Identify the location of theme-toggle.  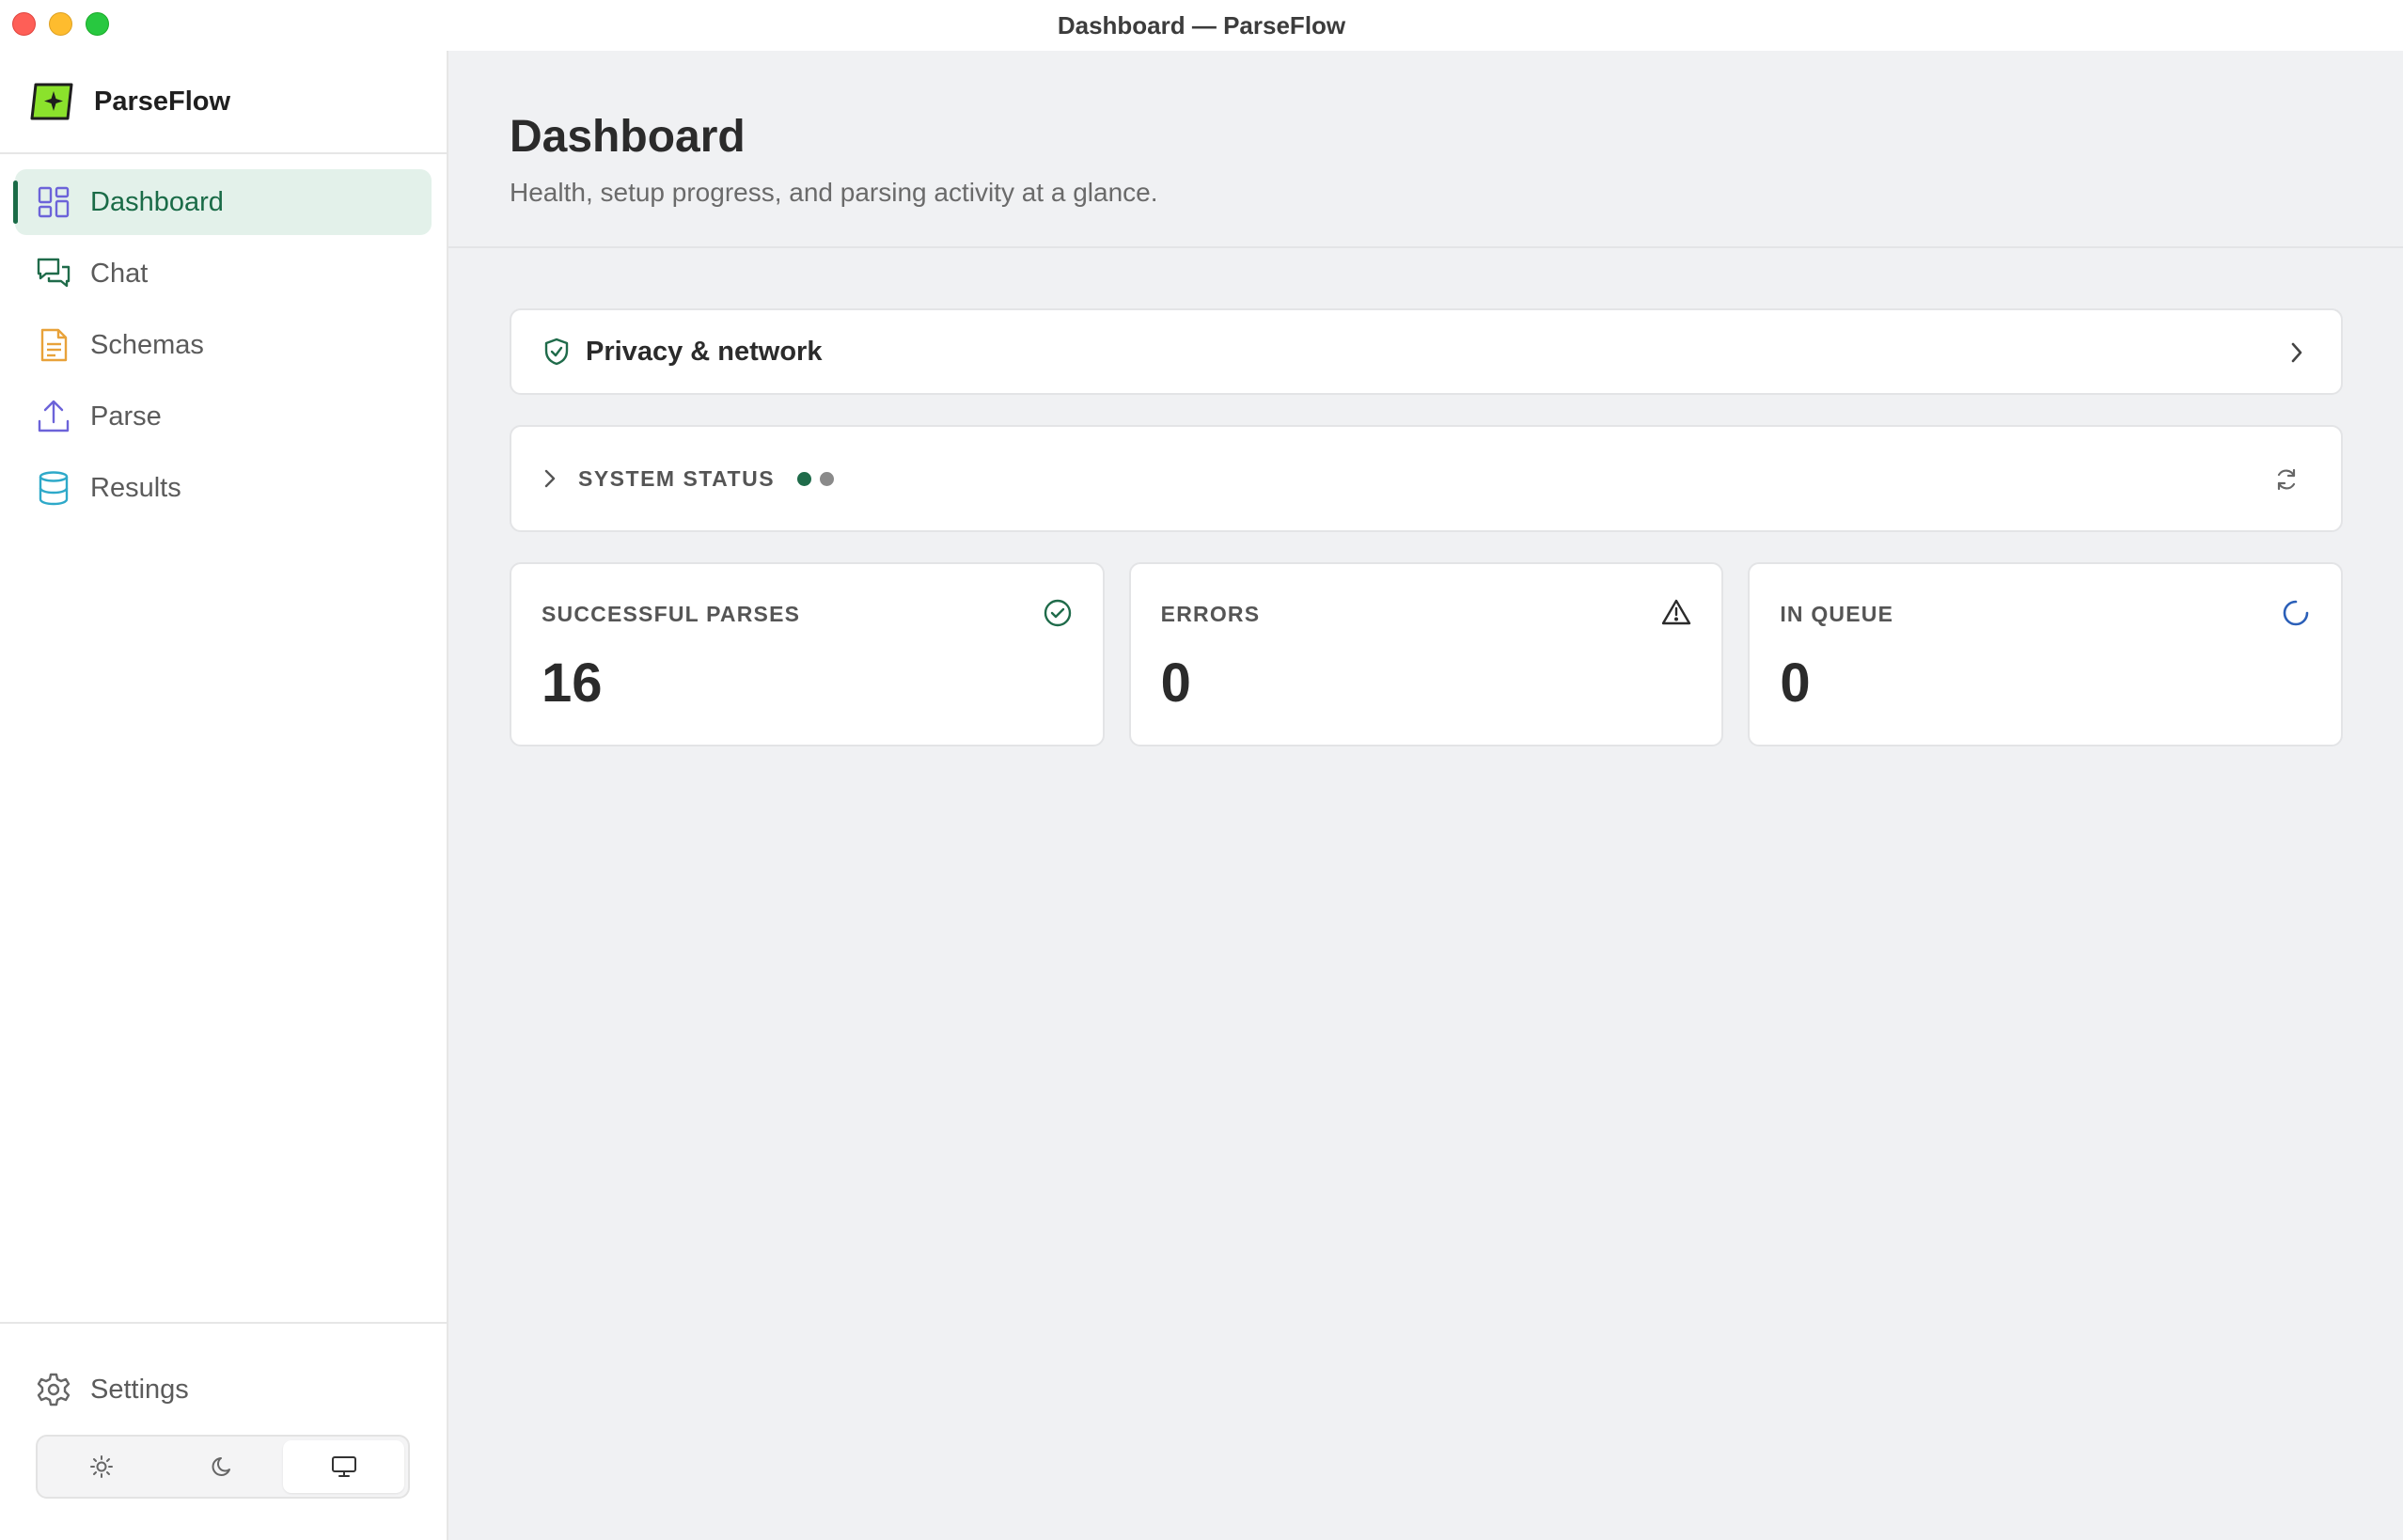
(223, 1467).